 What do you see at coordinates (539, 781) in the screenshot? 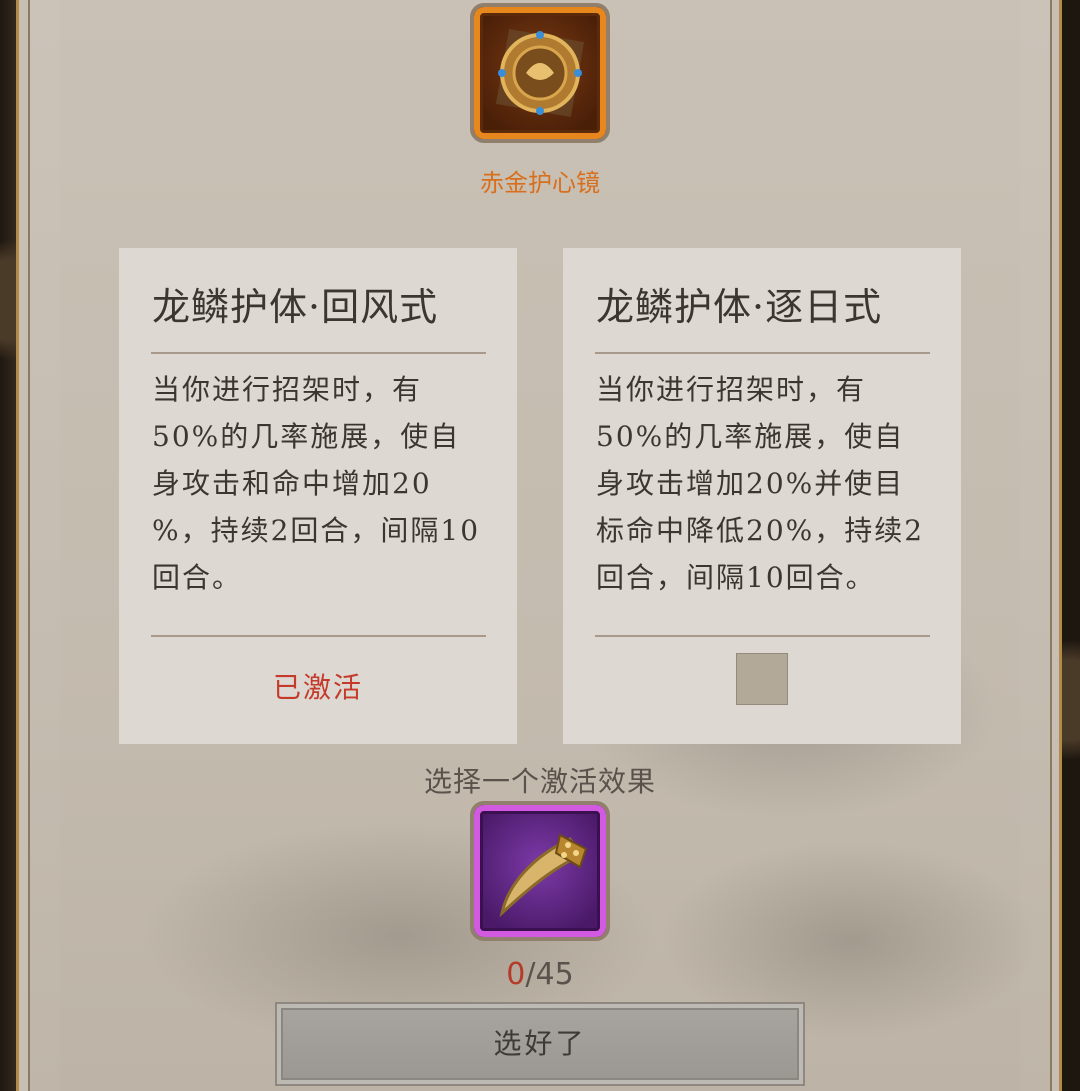
I see `select-effect-prompt: 选择一个激活效果` at bounding box center [539, 781].